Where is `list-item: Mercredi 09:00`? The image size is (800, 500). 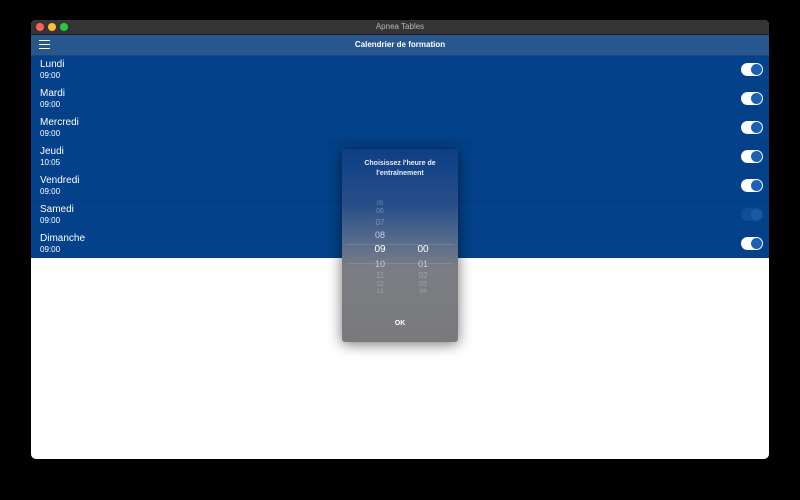 list-item: Mercredi 09:00 is located at coordinates (400, 128).